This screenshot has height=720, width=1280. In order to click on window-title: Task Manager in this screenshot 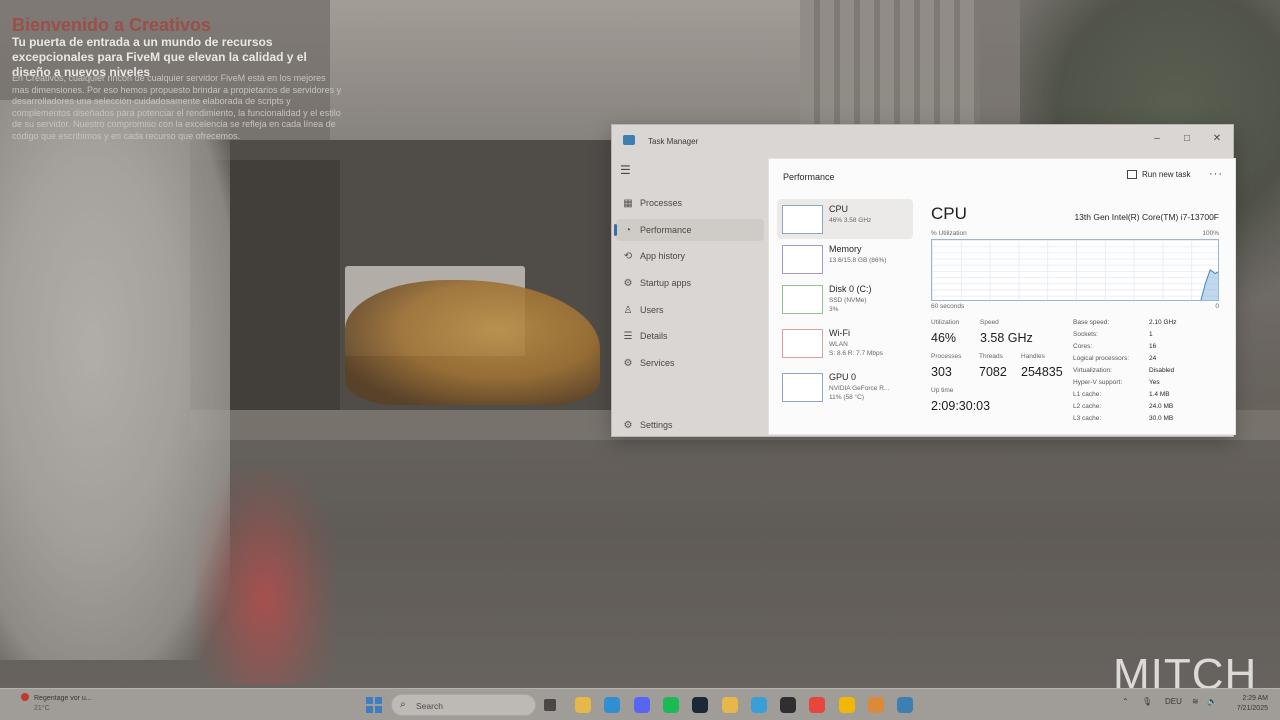, I will do `click(673, 141)`.